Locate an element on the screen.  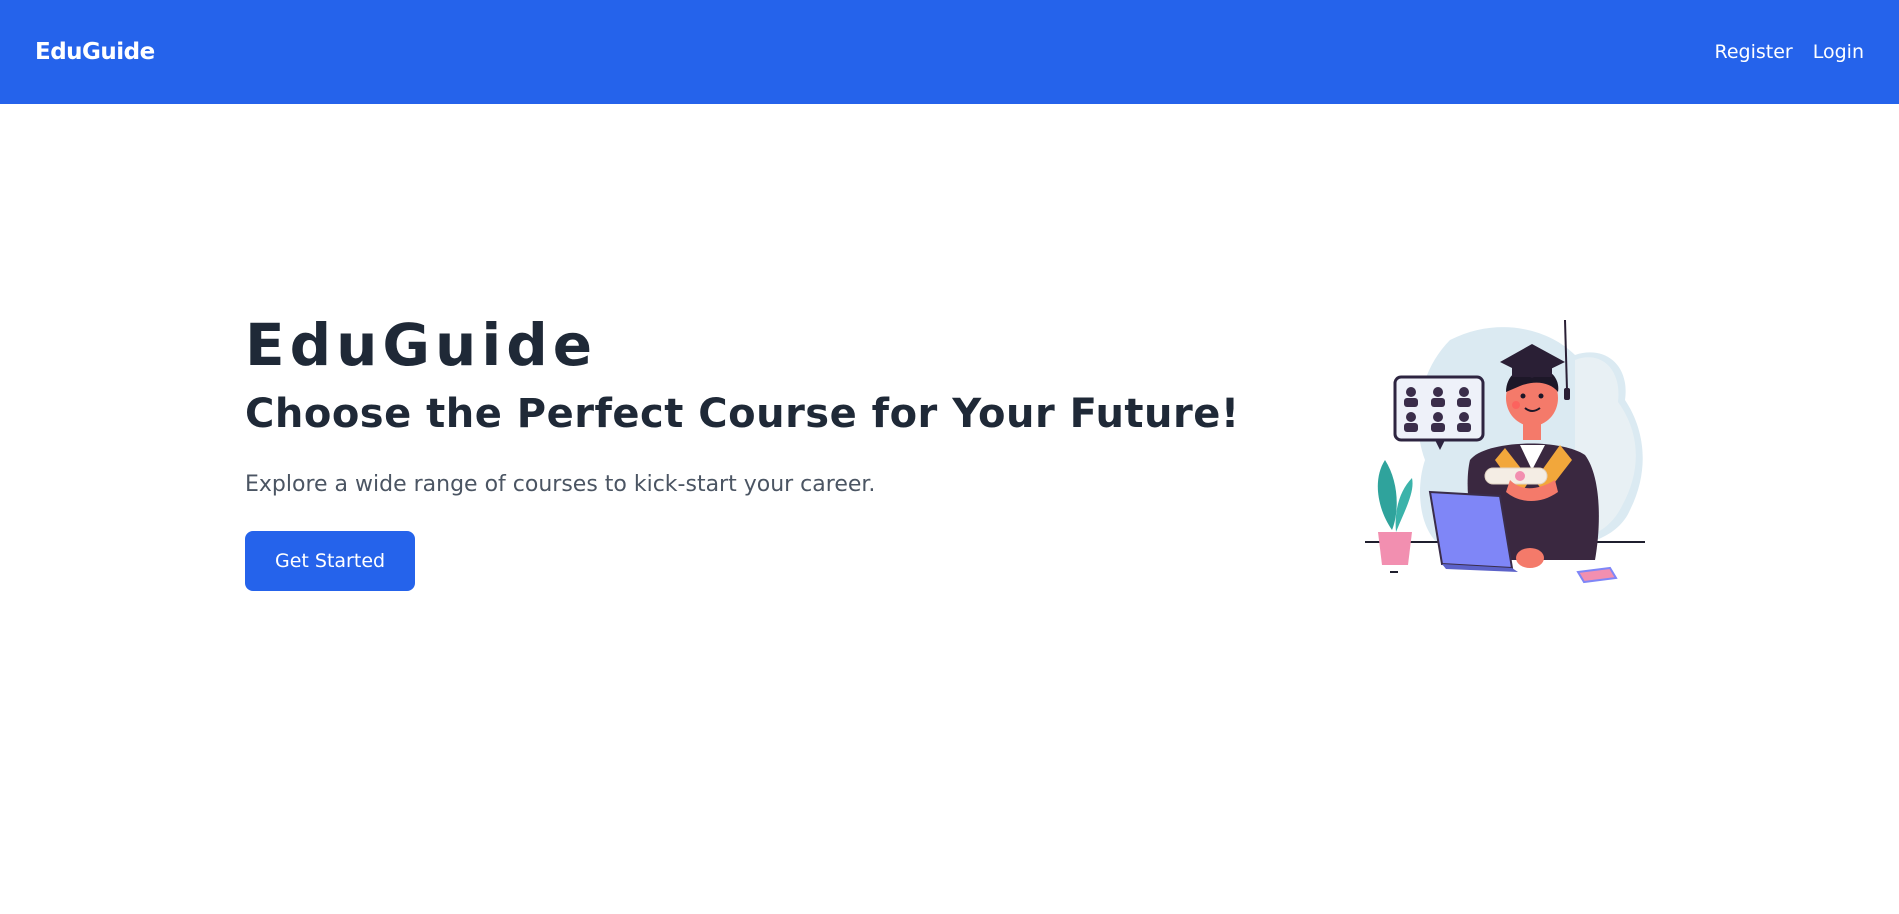
nav-links: Register Login is located at coordinates (1790, 52).